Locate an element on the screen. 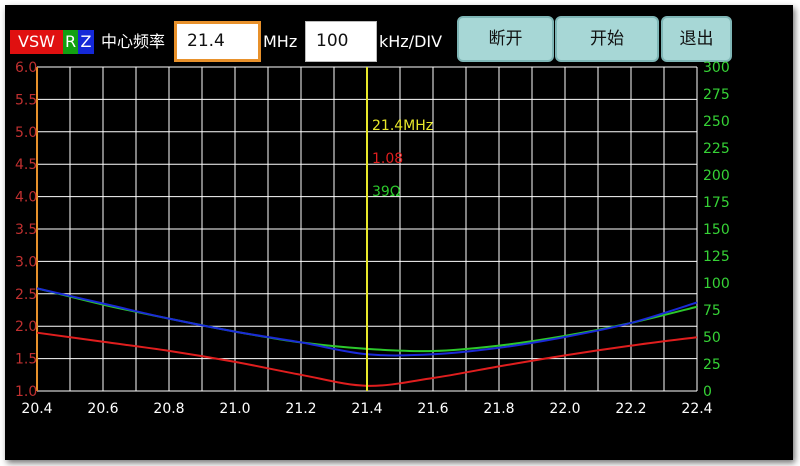  y-left-tick-label: 6.0 is located at coordinates (26, 68).